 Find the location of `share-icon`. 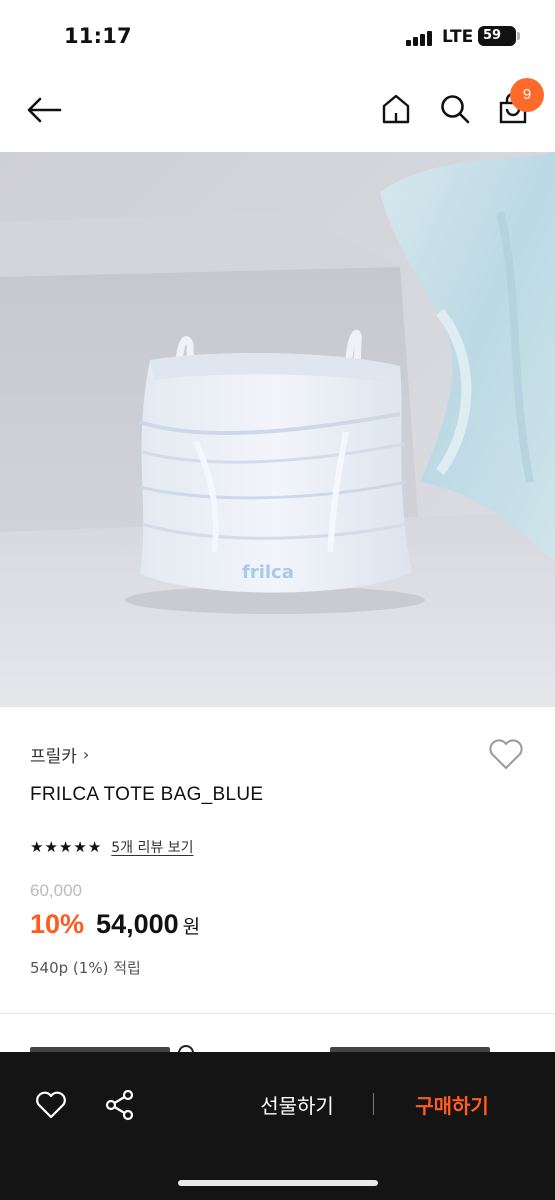

share-icon is located at coordinates (119, 1105).